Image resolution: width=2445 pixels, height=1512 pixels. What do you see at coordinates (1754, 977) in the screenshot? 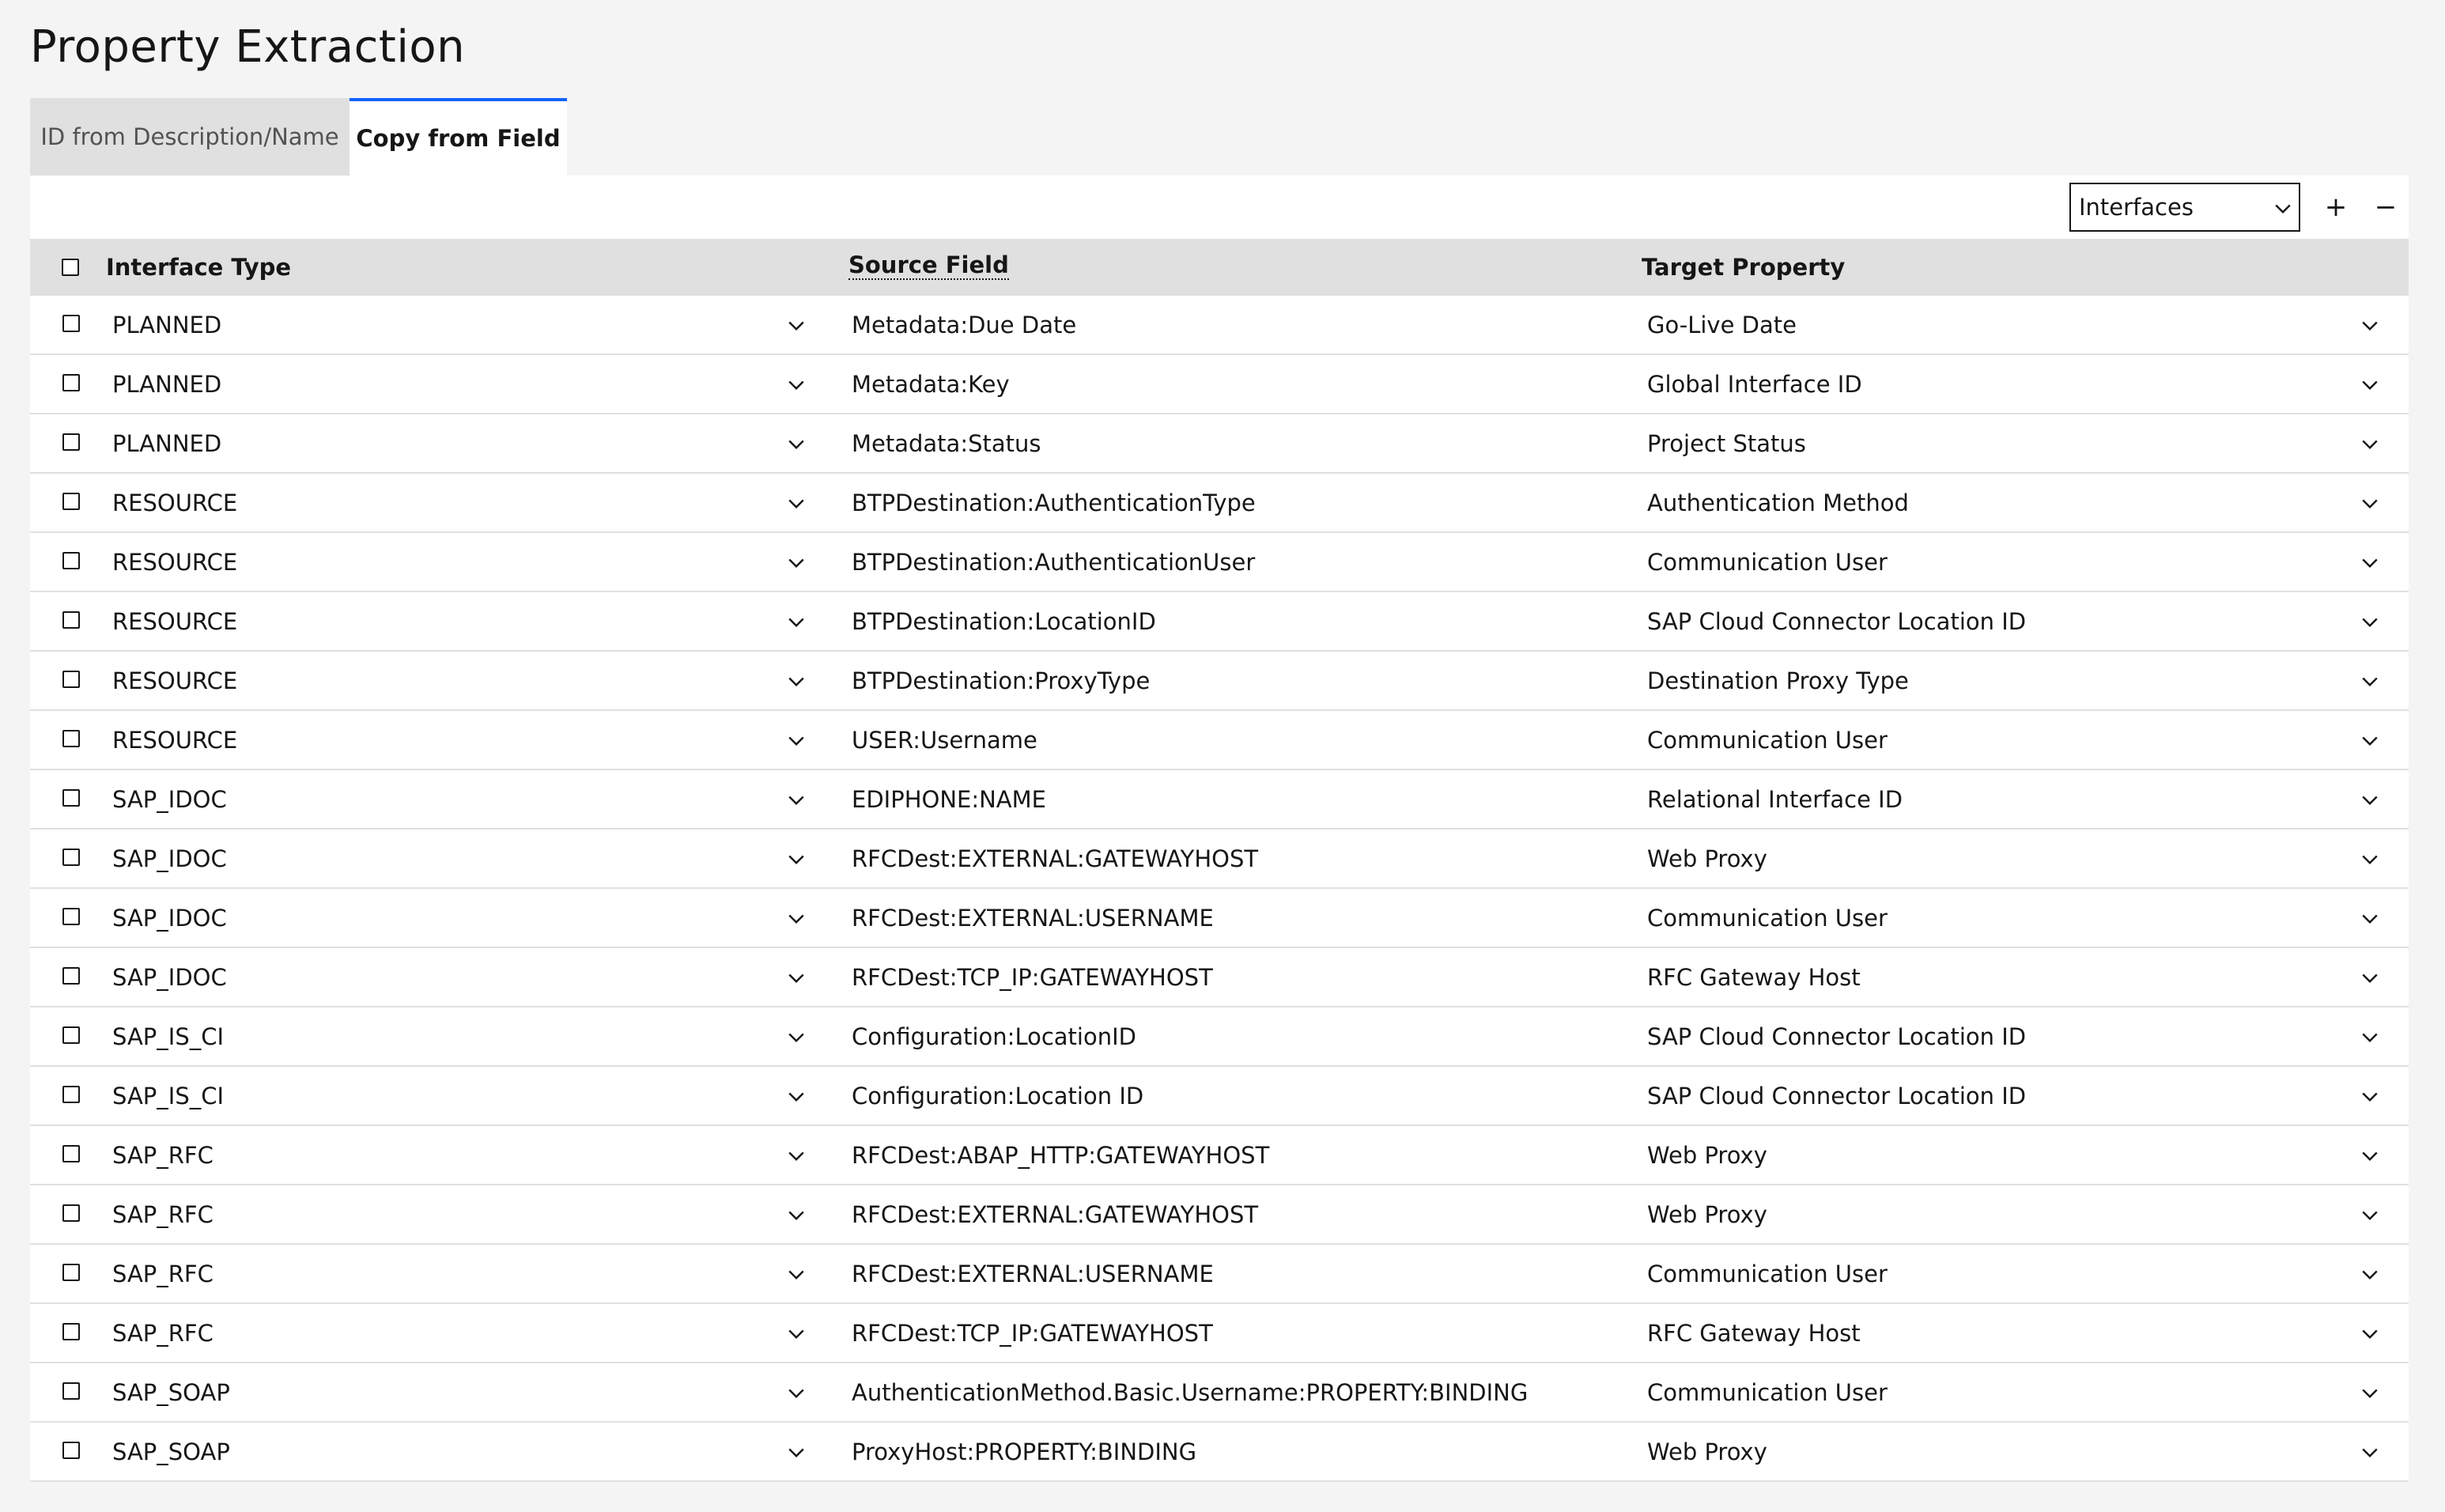
I see `target-property-cell: RFC Gateway Host` at bounding box center [1754, 977].